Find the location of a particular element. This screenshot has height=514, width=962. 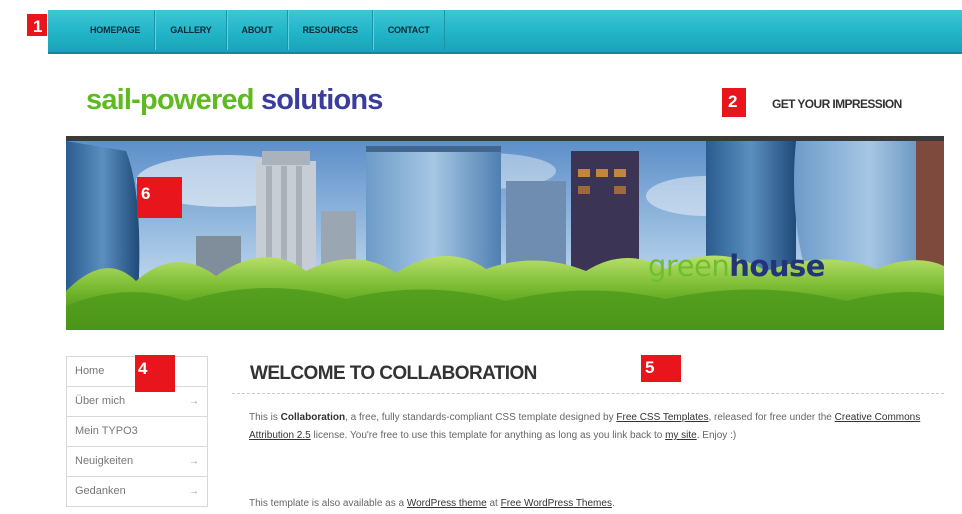

free-wordpress-themes-link: Free WordPress Themes is located at coordinates (556, 503).